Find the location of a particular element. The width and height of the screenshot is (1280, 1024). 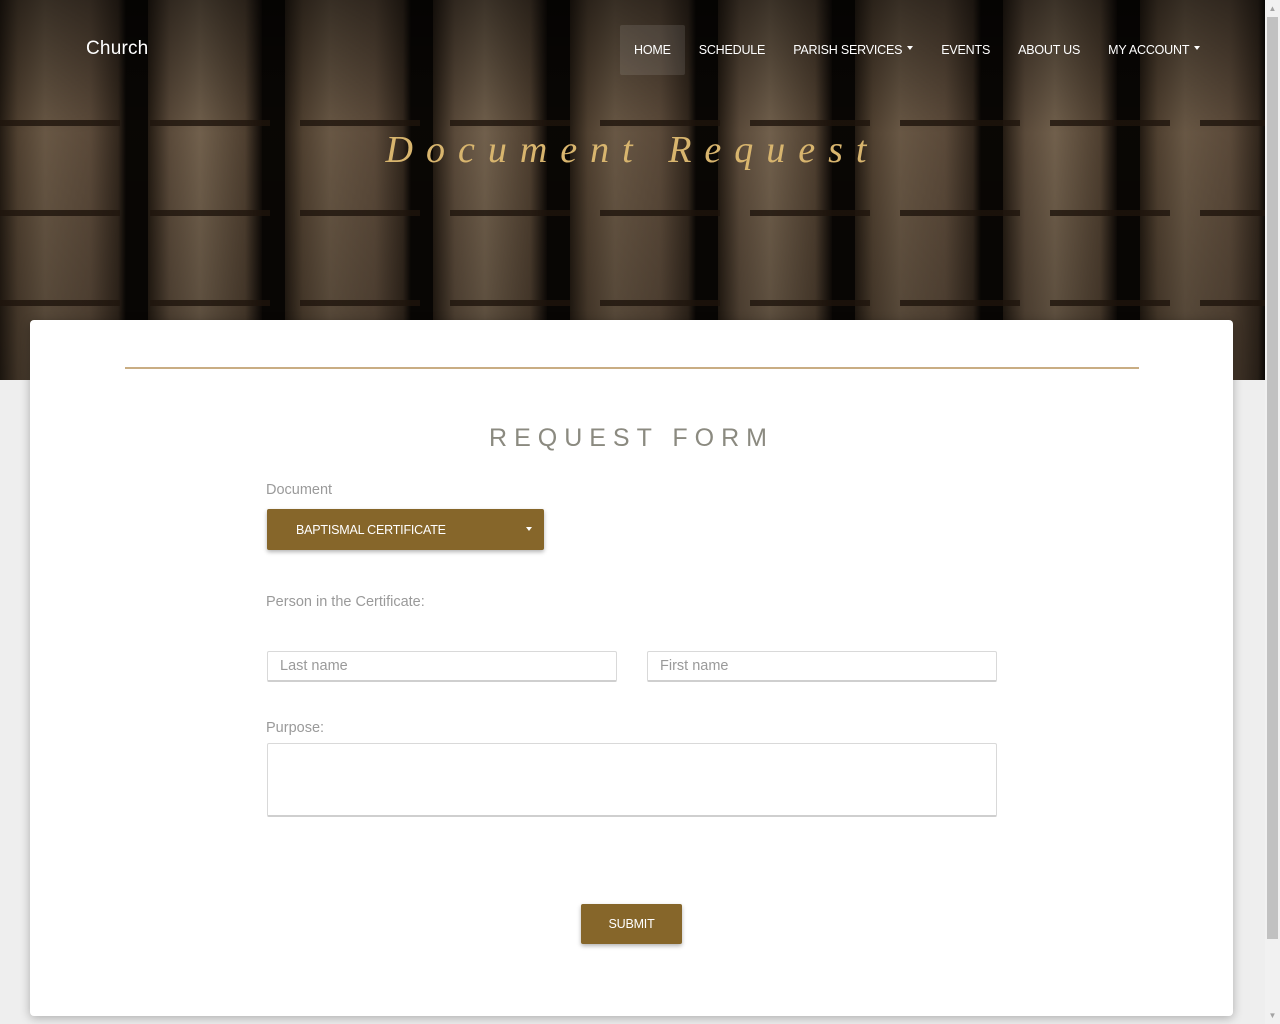

first-name-input is located at coordinates (822, 666).